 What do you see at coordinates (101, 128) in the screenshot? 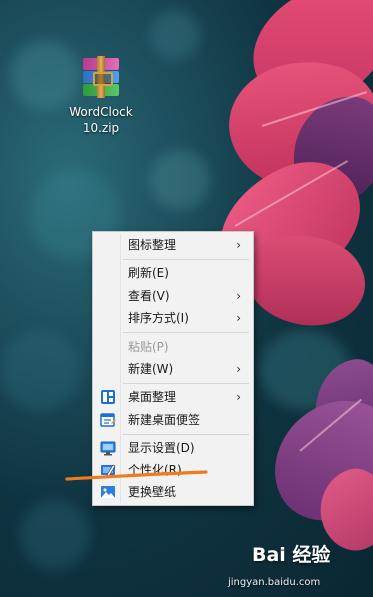
I see `desktop-file-label-line2: 10.zip` at bounding box center [101, 128].